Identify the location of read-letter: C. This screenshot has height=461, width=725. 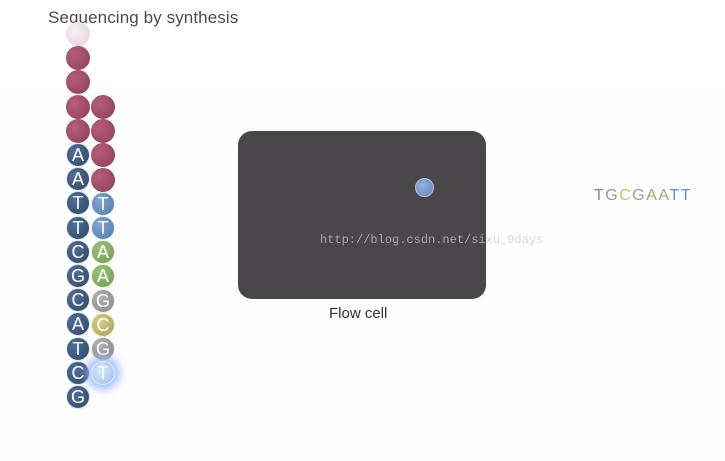
(626, 195).